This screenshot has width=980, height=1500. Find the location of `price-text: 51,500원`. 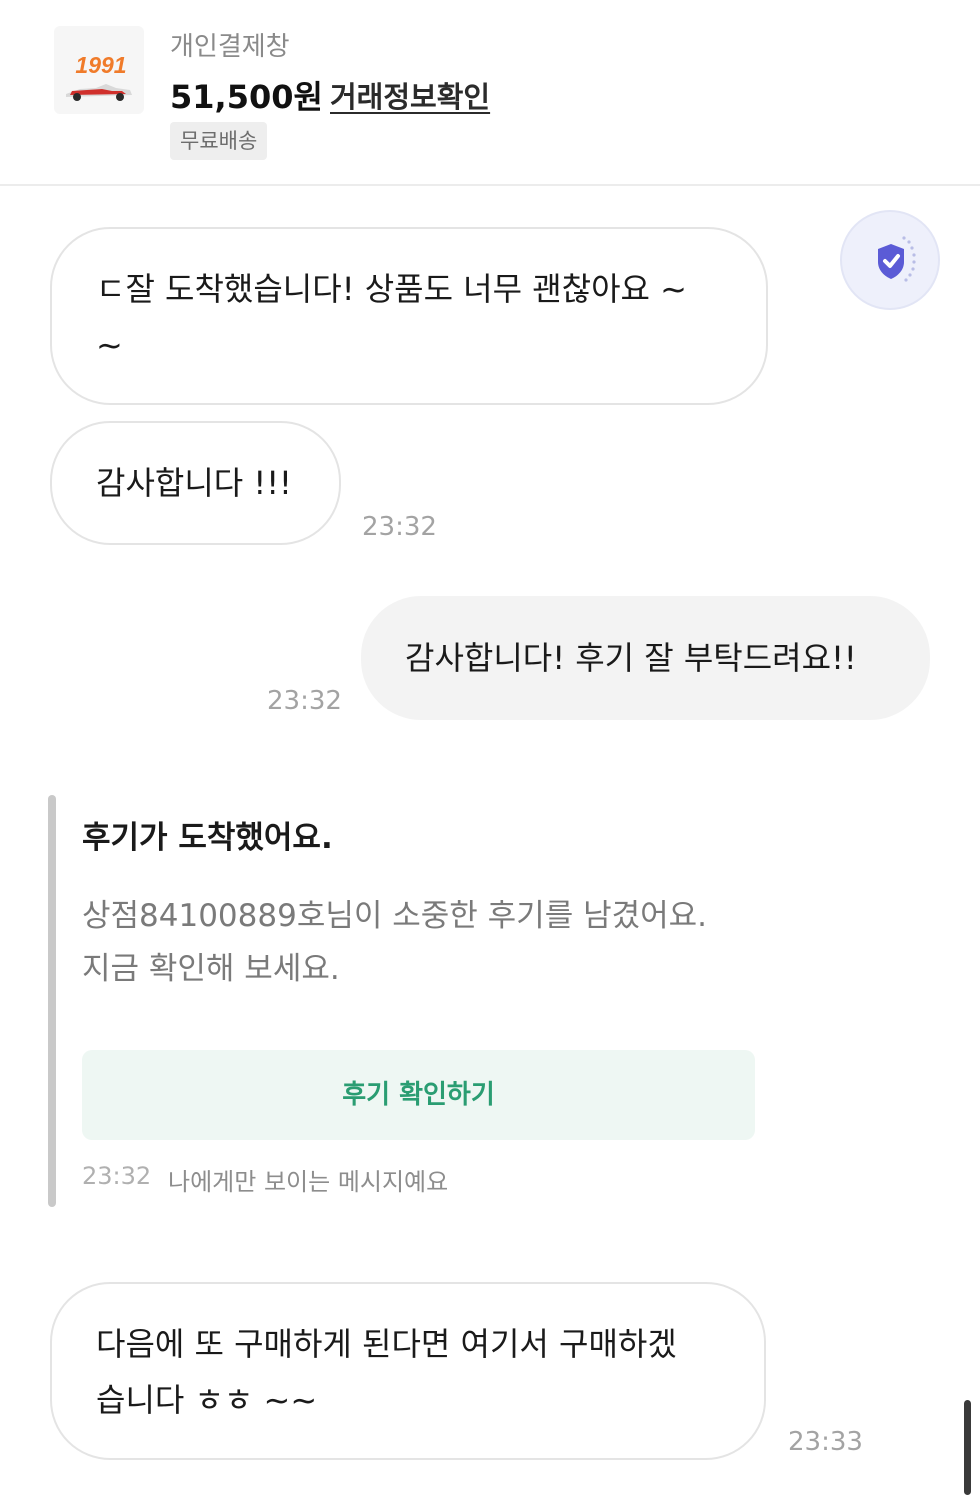

price-text: 51,500원 is located at coordinates (246, 97).